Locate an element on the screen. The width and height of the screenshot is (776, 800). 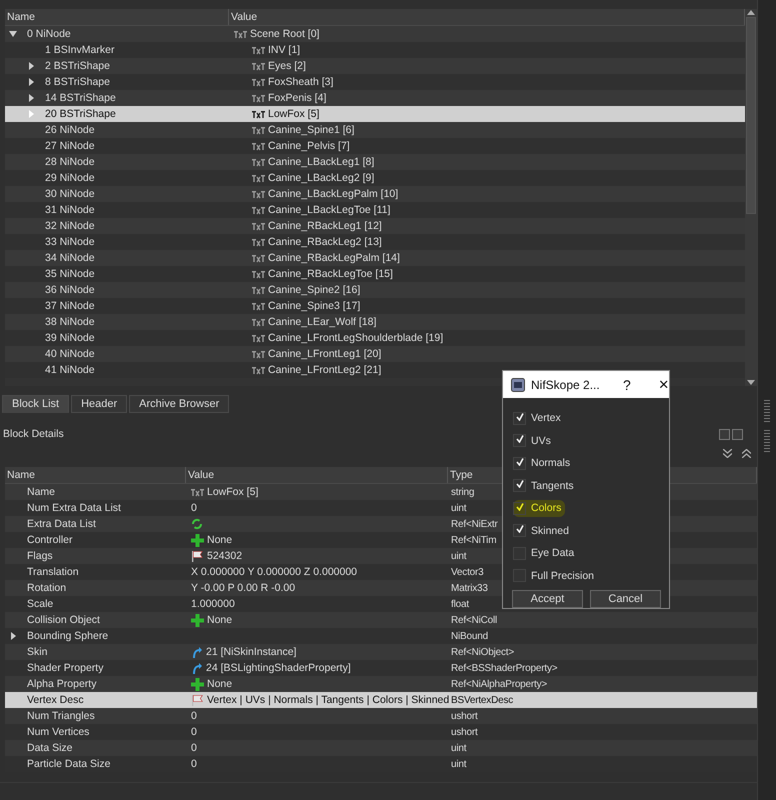
field-value: Vertex | UVs | Normals | Tangents | Colors | Skinned is located at coordinates (328, 700).